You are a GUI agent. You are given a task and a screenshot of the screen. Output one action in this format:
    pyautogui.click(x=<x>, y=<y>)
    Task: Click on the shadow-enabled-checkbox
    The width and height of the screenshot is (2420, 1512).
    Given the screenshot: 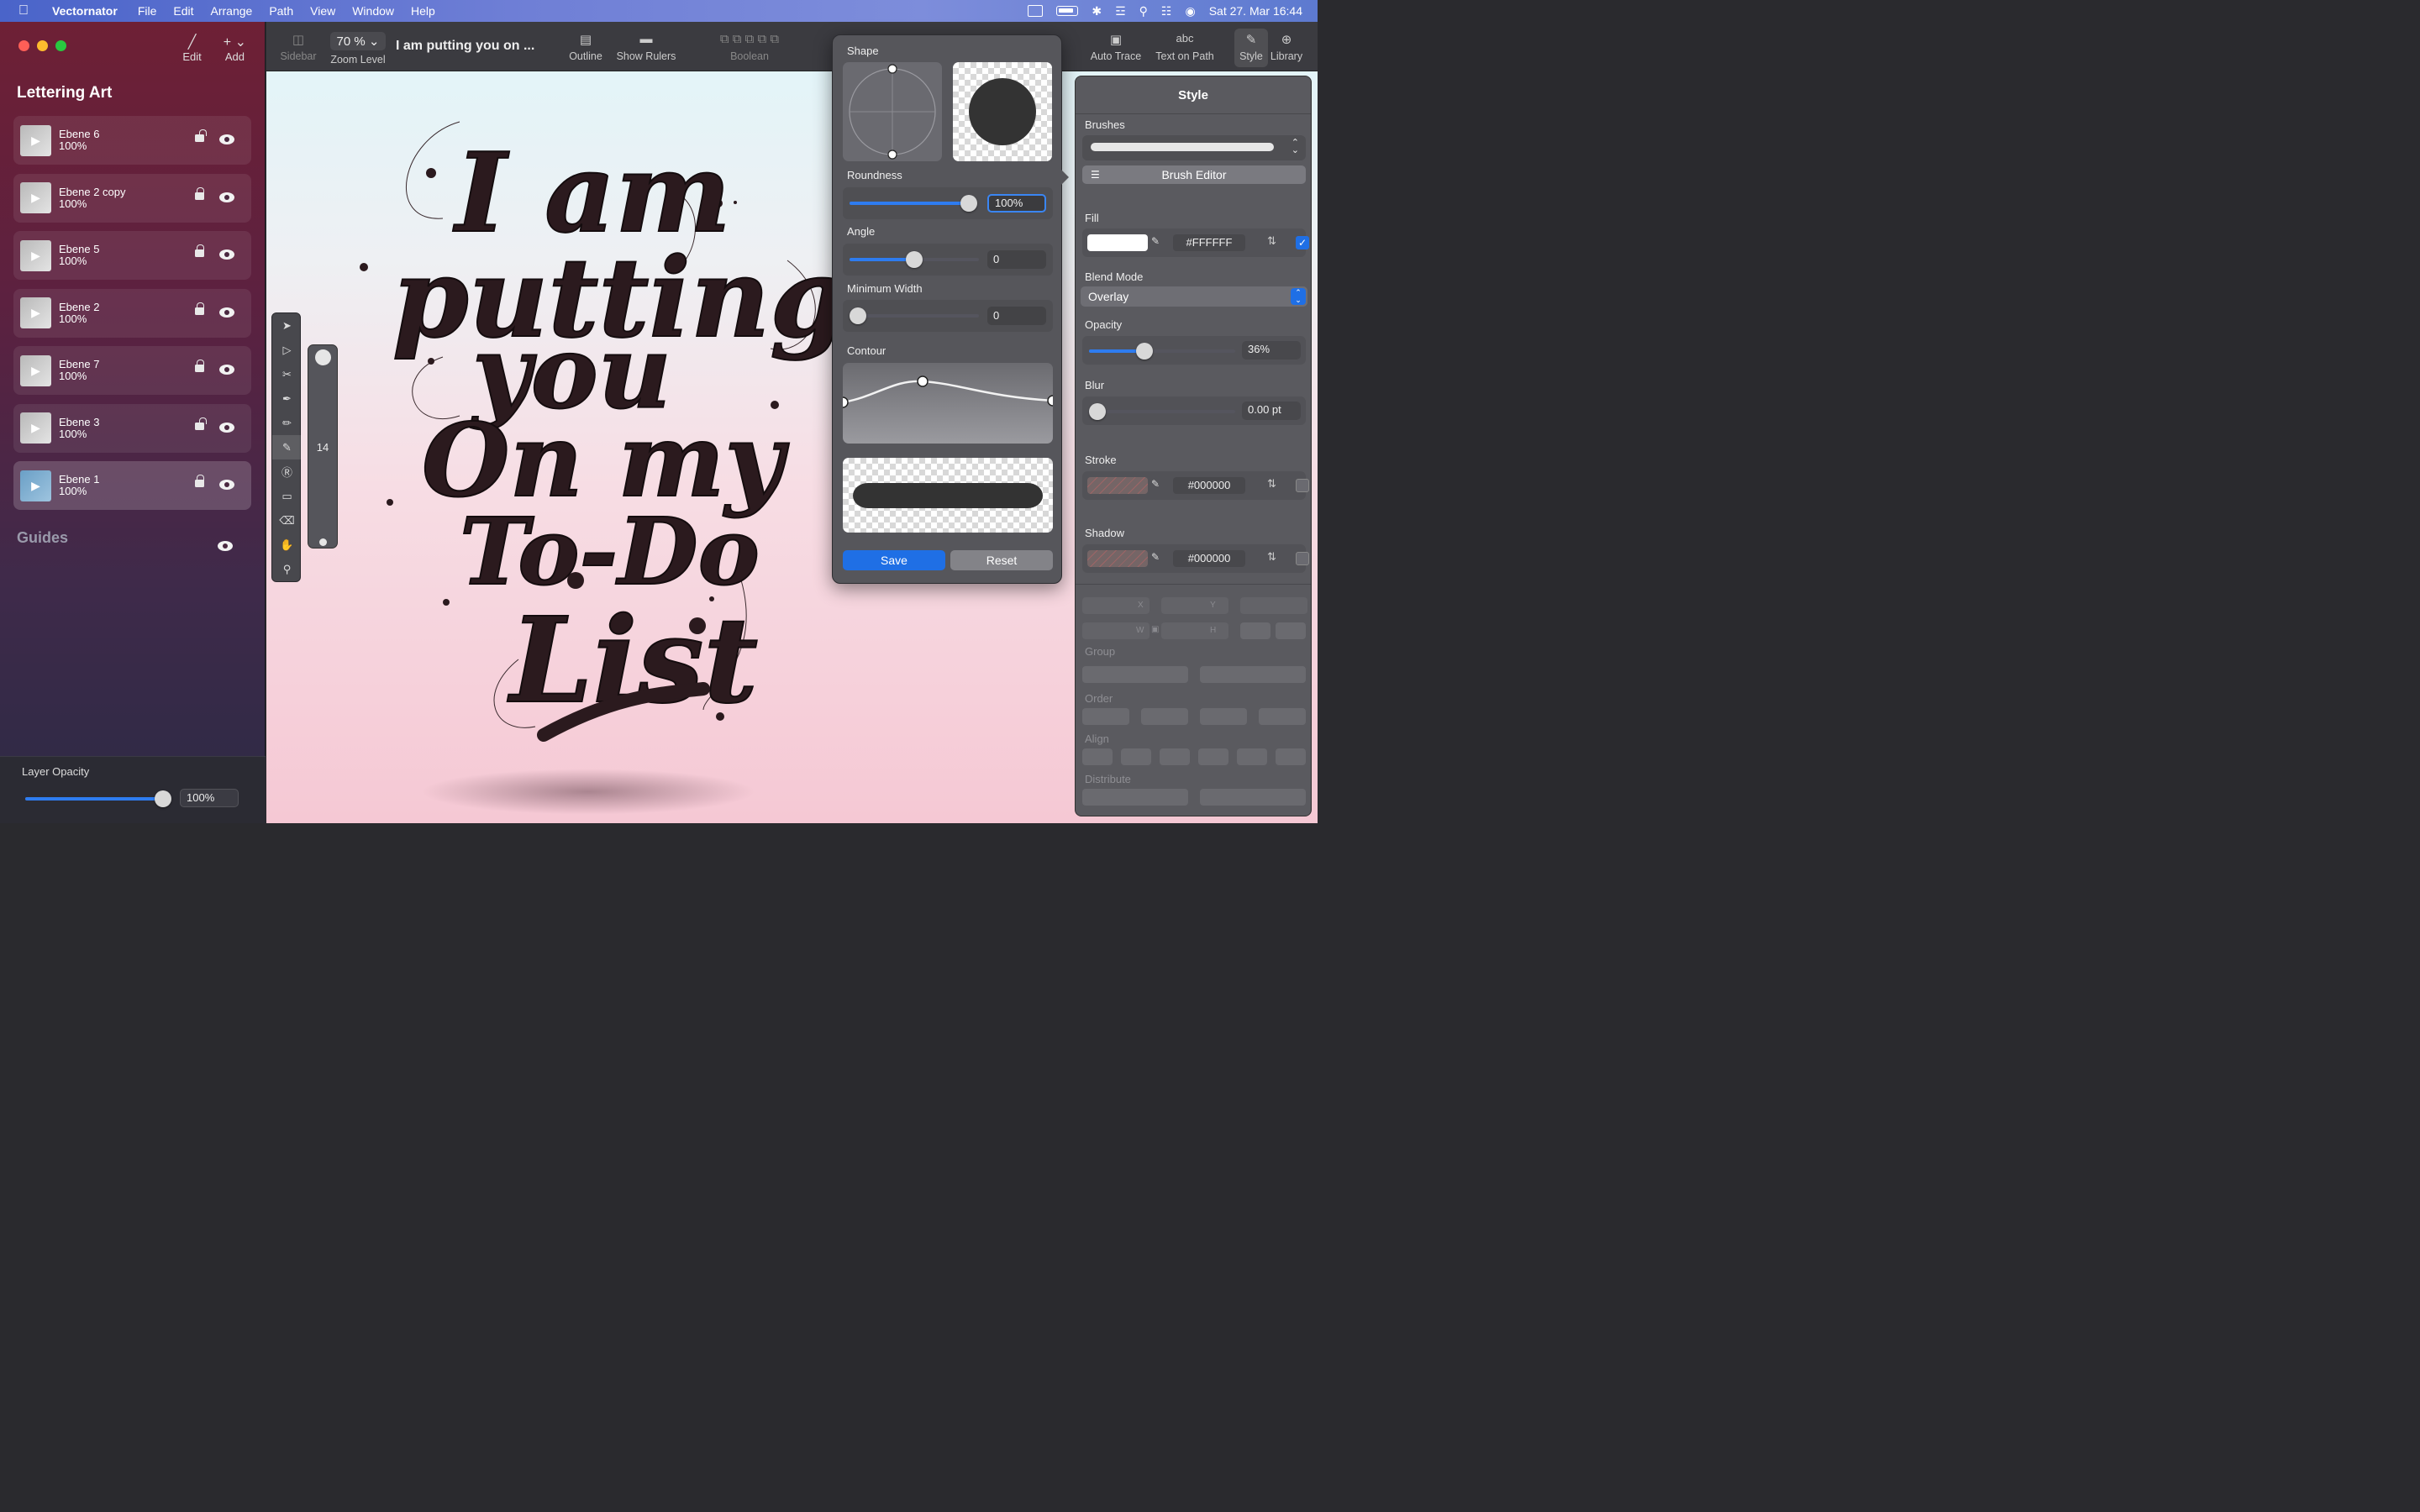 What is the action you would take?
    pyautogui.click(x=1302, y=558)
    